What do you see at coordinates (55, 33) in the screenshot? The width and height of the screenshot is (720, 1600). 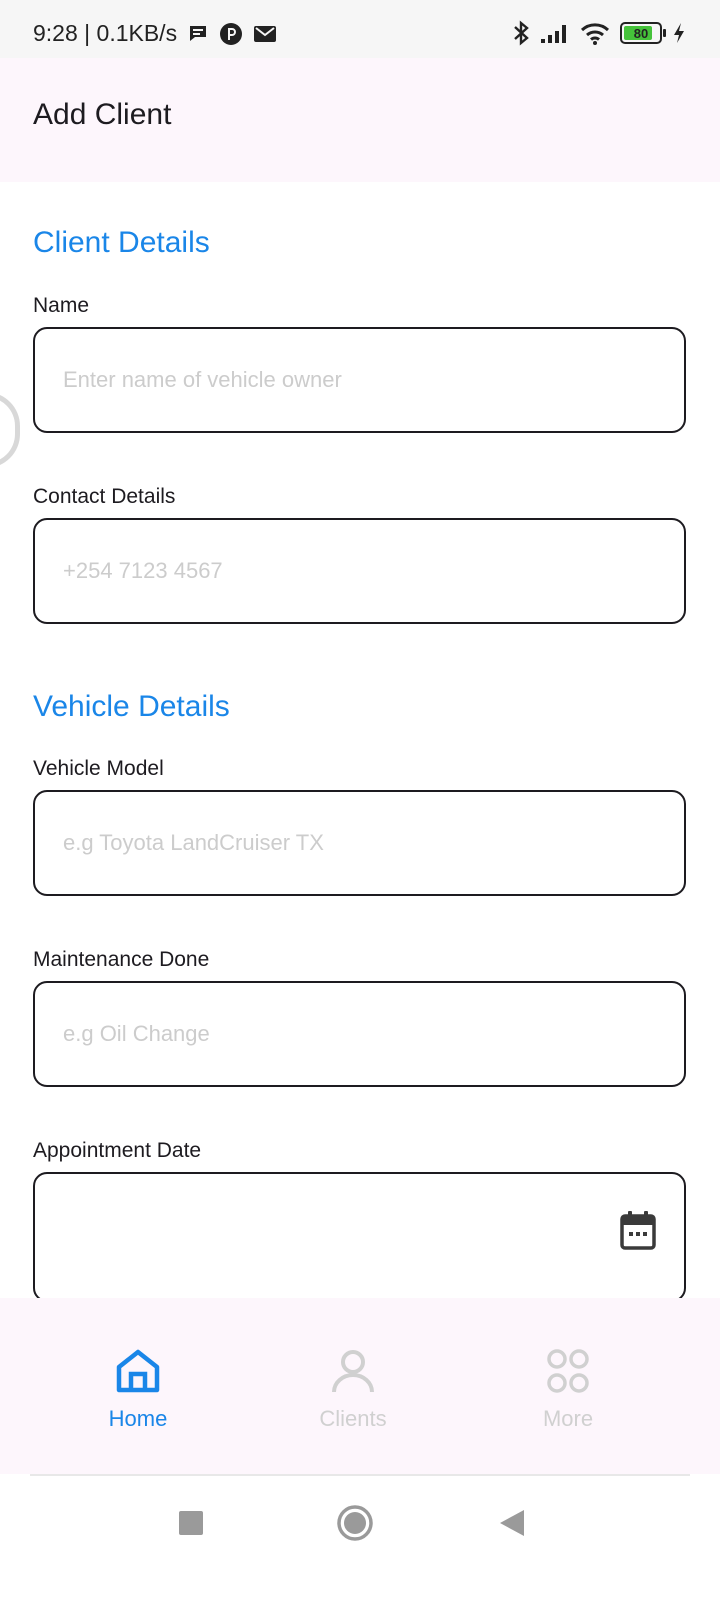 I see `clock: 9:28` at bounding box center [55, 33].